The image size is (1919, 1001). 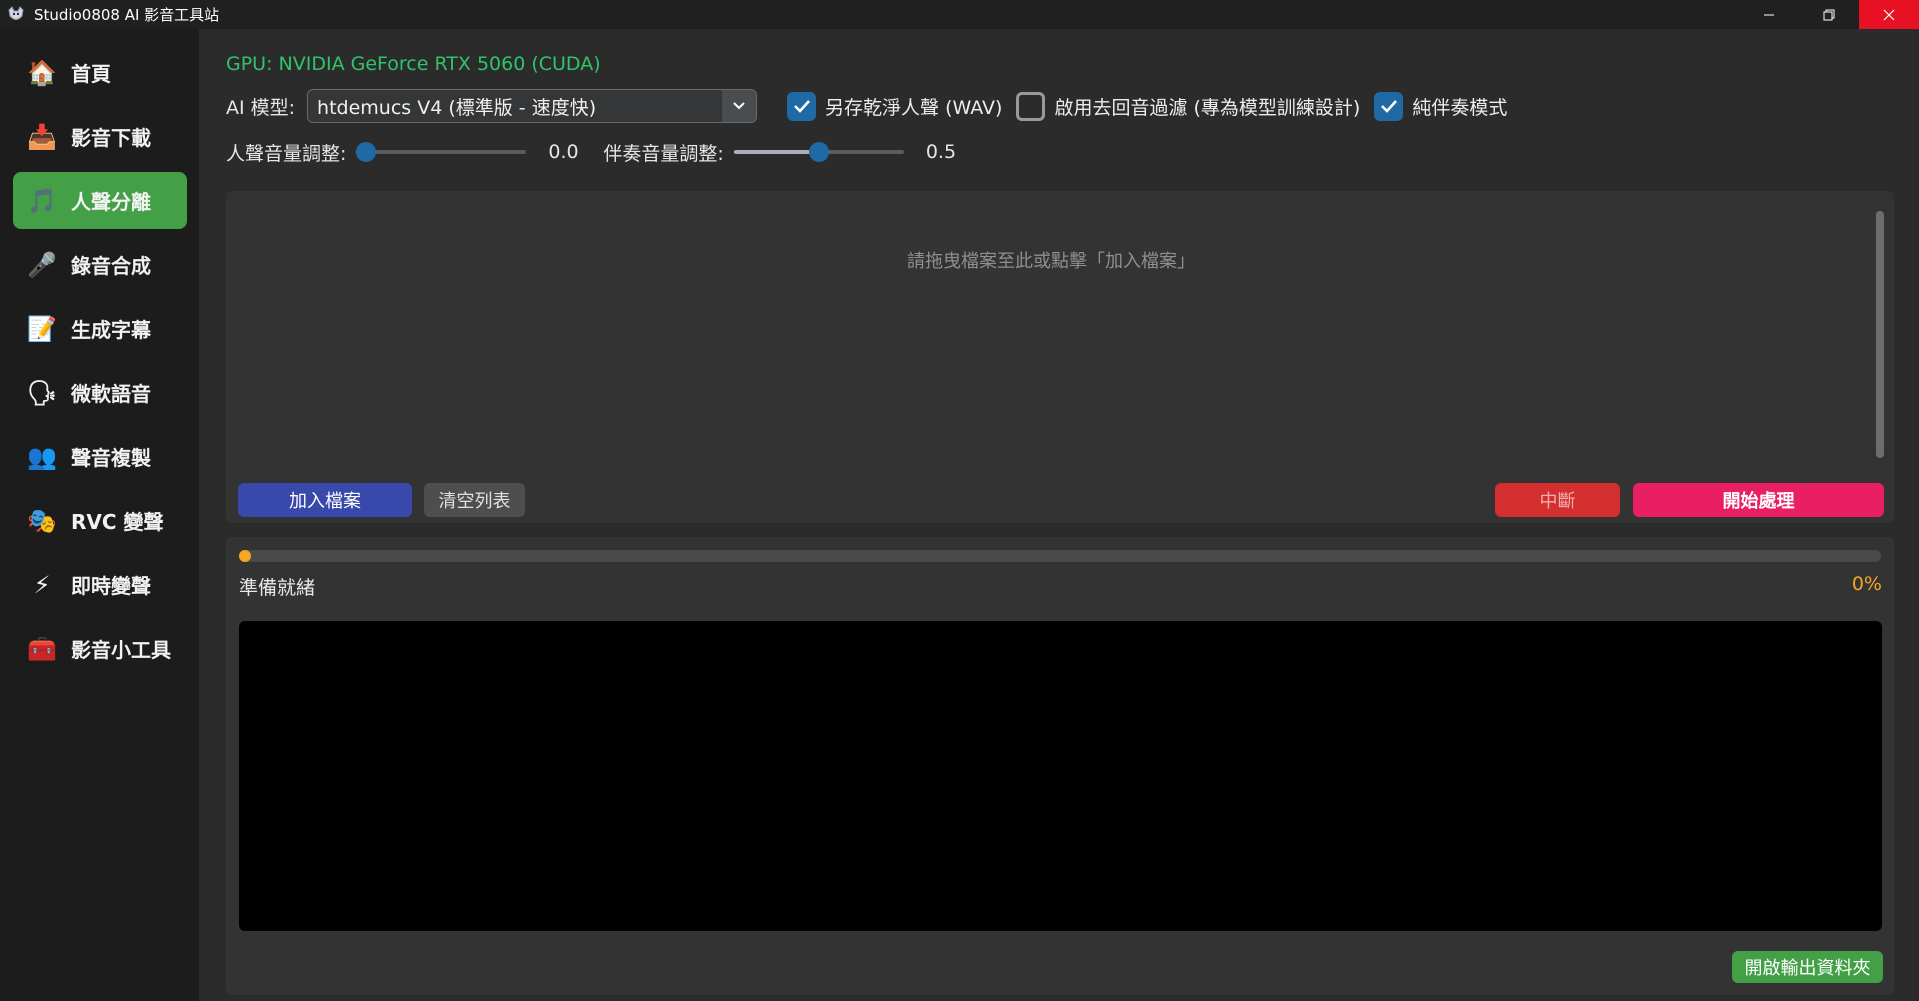 I want to click on restore-icon, so click(x=1829, y=14).